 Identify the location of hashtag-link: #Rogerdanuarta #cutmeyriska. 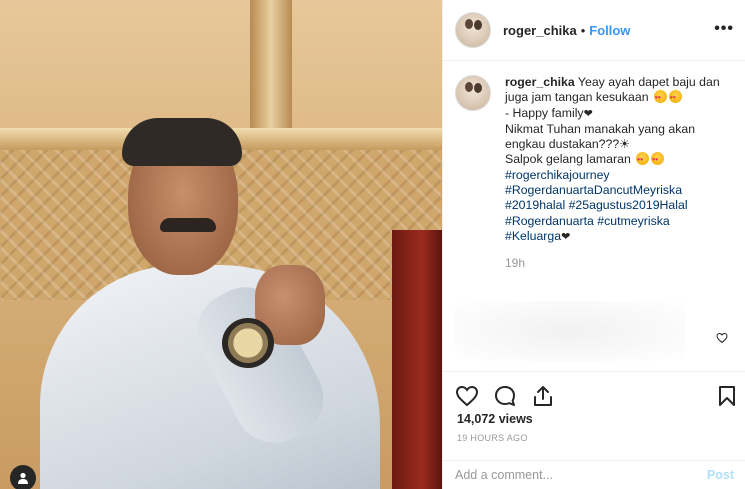
(615, 221).